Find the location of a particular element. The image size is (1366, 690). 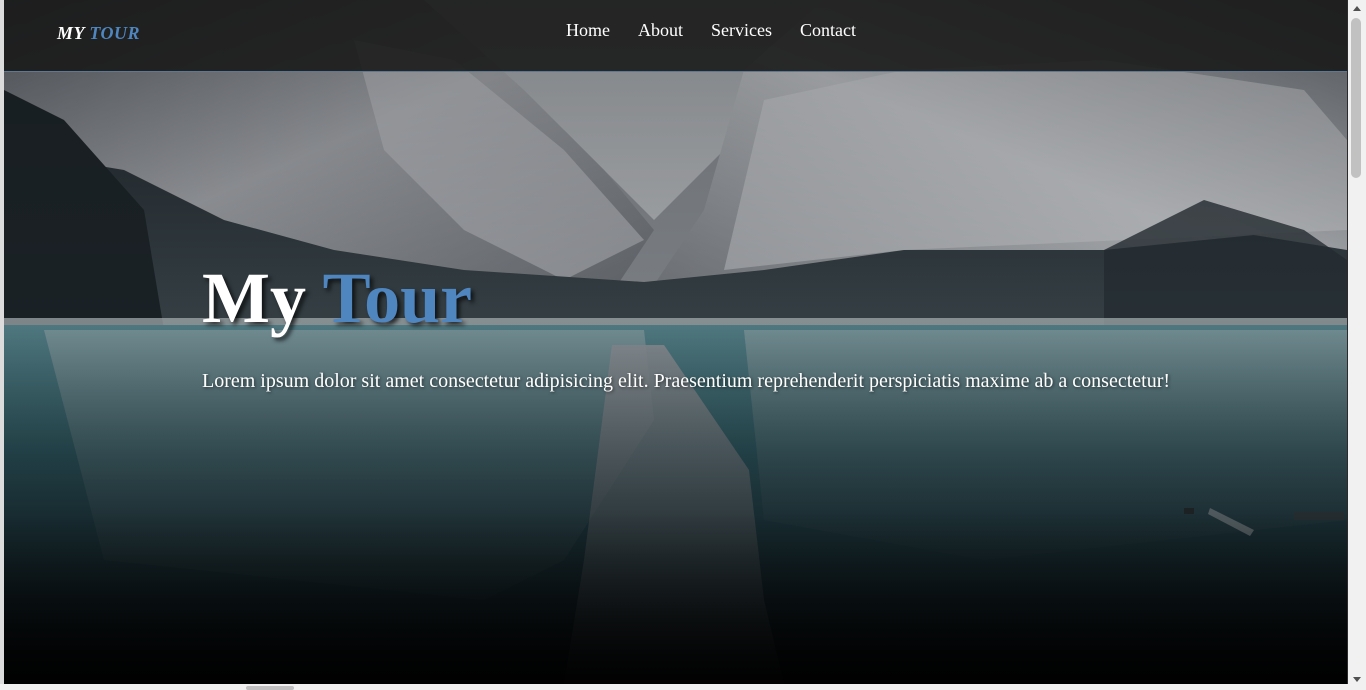

hero-title-accent: Tour is located at coordinates (397, 298).